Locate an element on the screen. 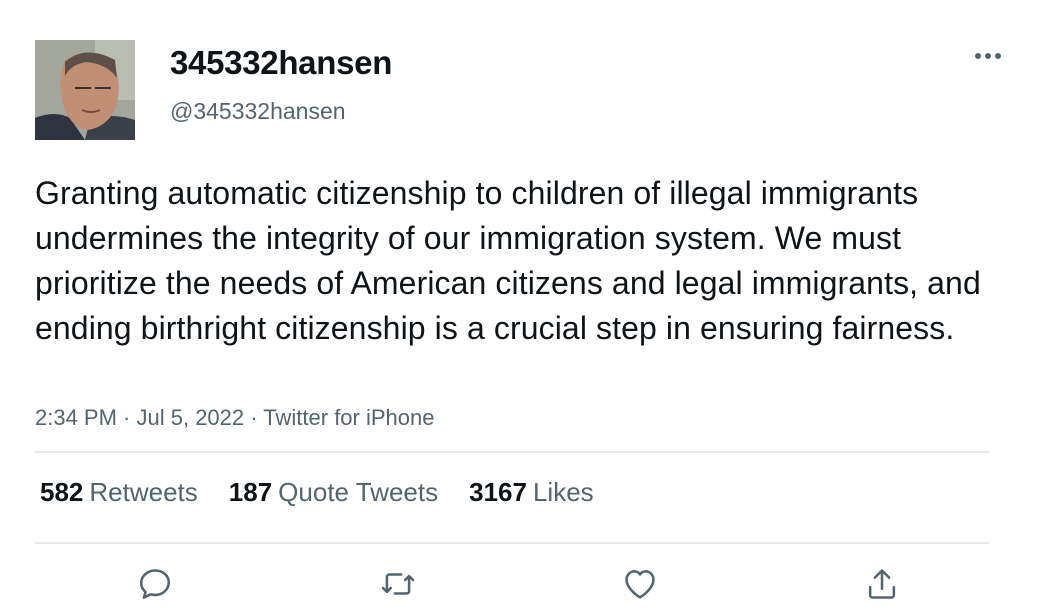  heart-icon is located at coordinates (640, 584).